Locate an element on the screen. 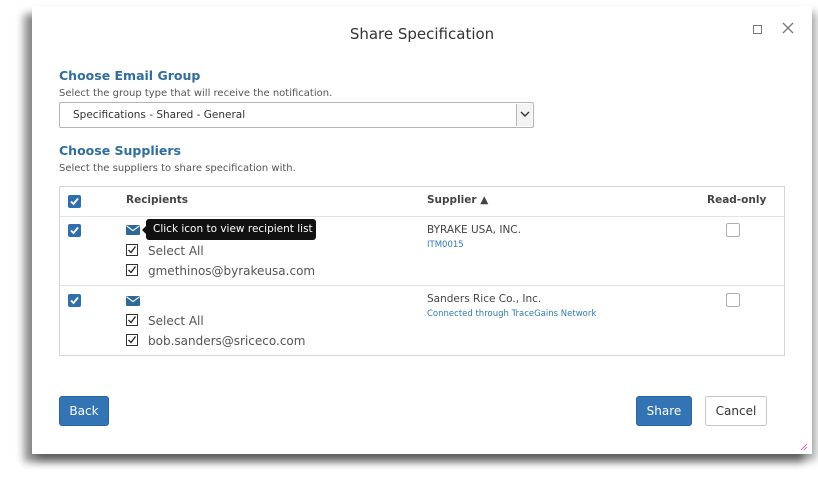 Image resolution: width=818 pixels, height=485 pixels. supplier-network: Connected through TraceGains Network is located at coordinates (512, 314).